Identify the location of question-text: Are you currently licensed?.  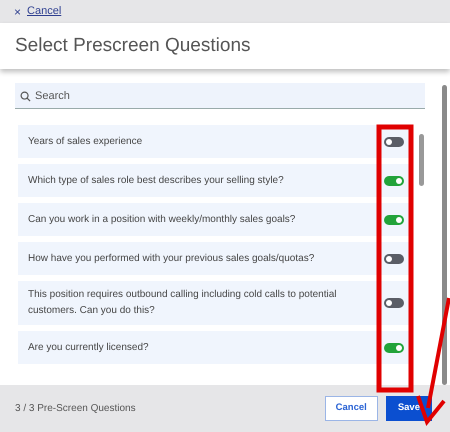
(89, 347).